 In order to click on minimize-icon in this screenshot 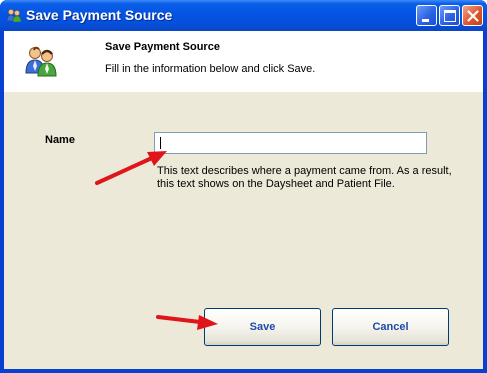, I will do `click(425, 20)`.